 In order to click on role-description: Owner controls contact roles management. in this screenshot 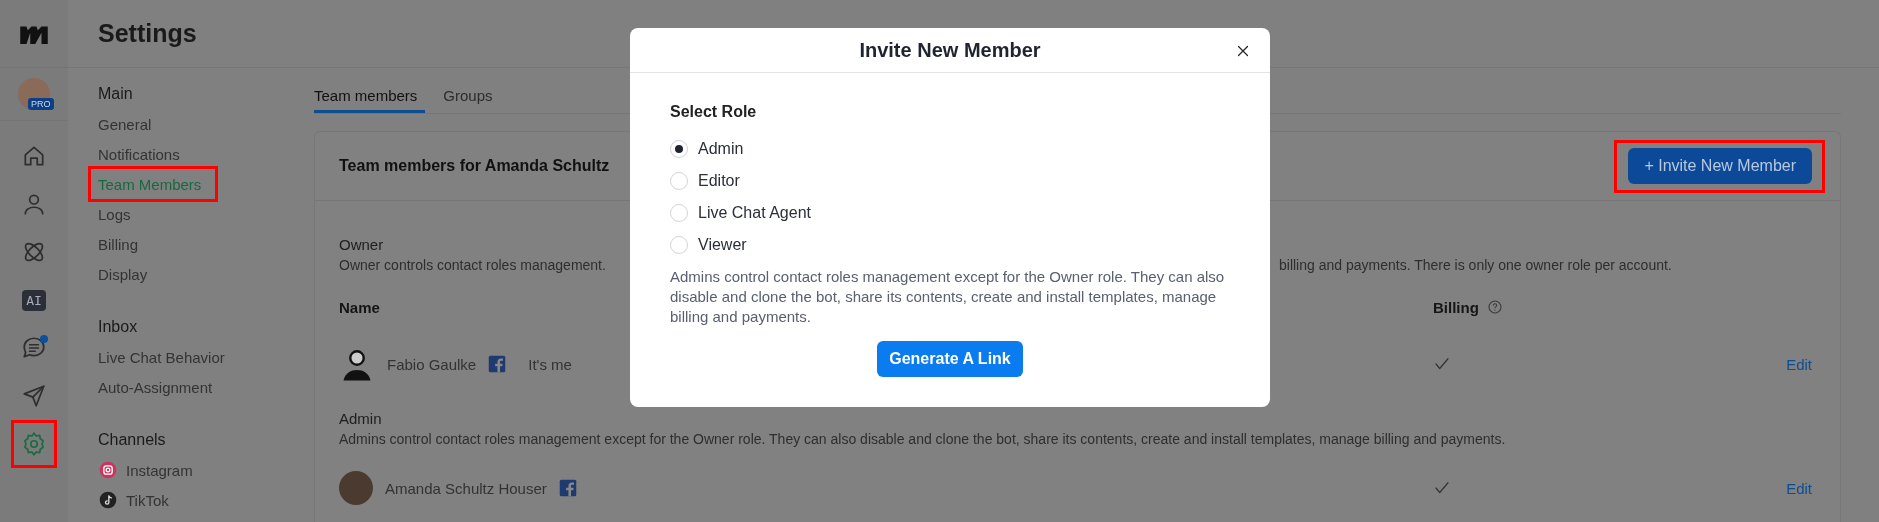, I will do `click(472, 265)`.